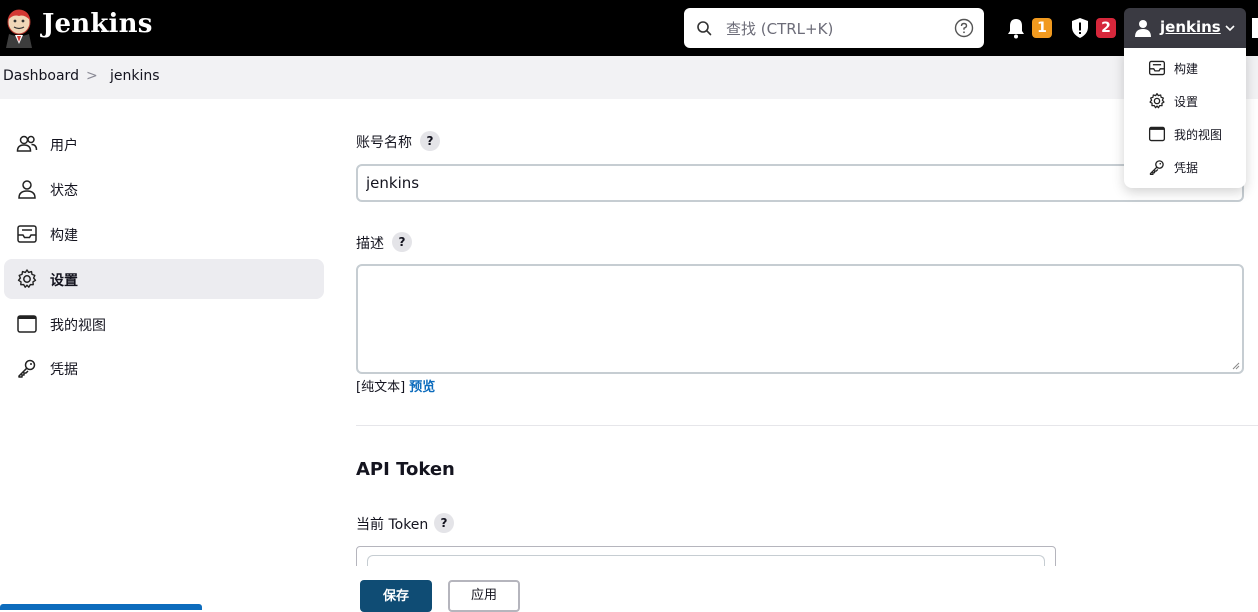 The image size is (1258, 612). What do you see at coordinates (1042, 28) in the screenshot?
I see `notifications-badge: 1` at bounding box center [1042, 28].